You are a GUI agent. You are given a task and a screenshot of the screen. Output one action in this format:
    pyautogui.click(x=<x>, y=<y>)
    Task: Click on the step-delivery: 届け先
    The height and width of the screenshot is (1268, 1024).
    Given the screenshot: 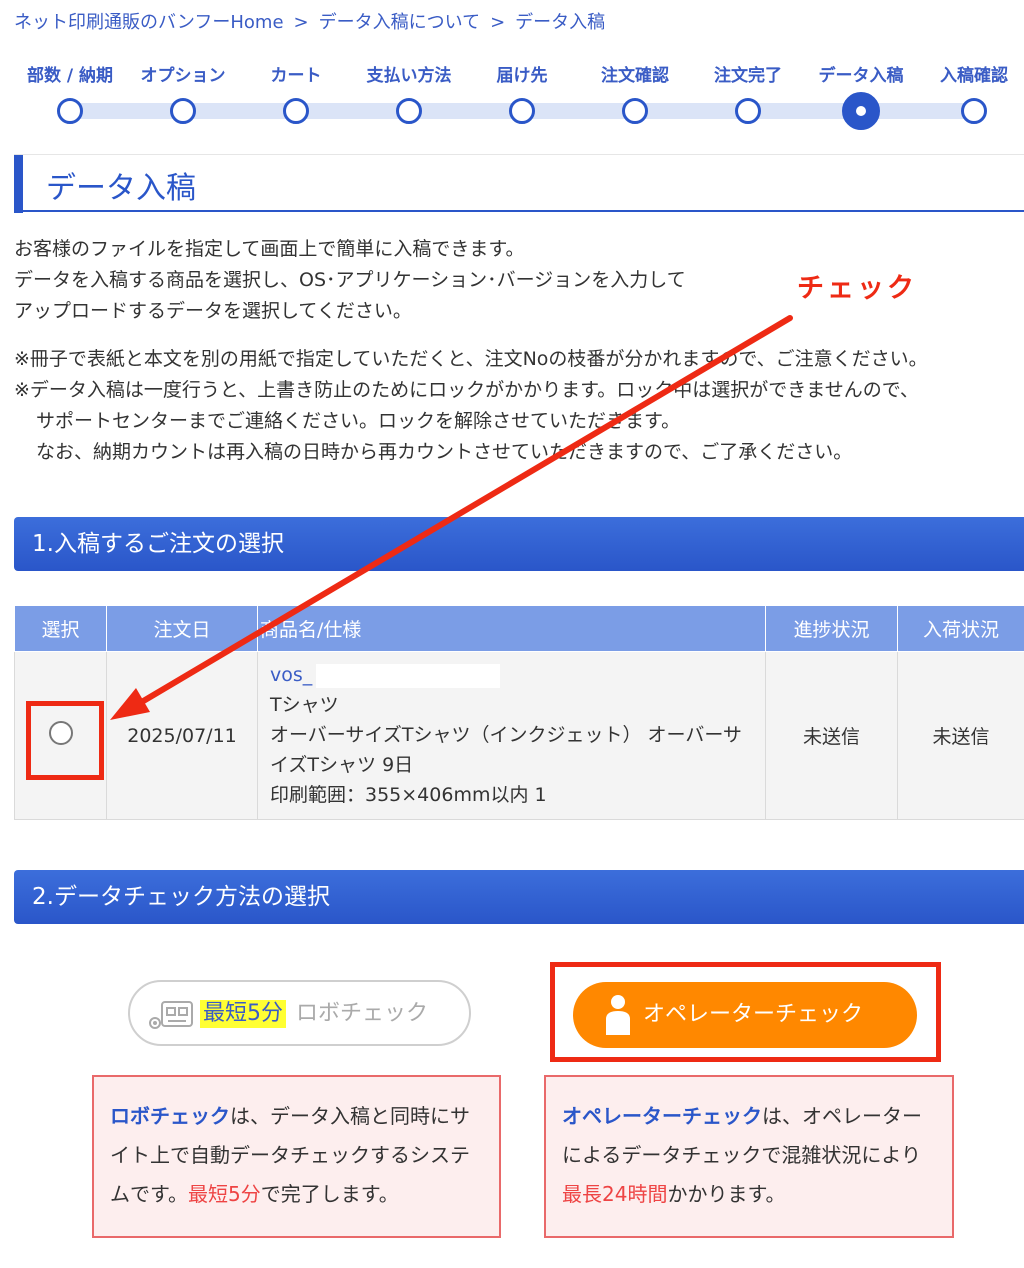 What is the action you would take?
    pyautogui.click(x=522, y=93)
    